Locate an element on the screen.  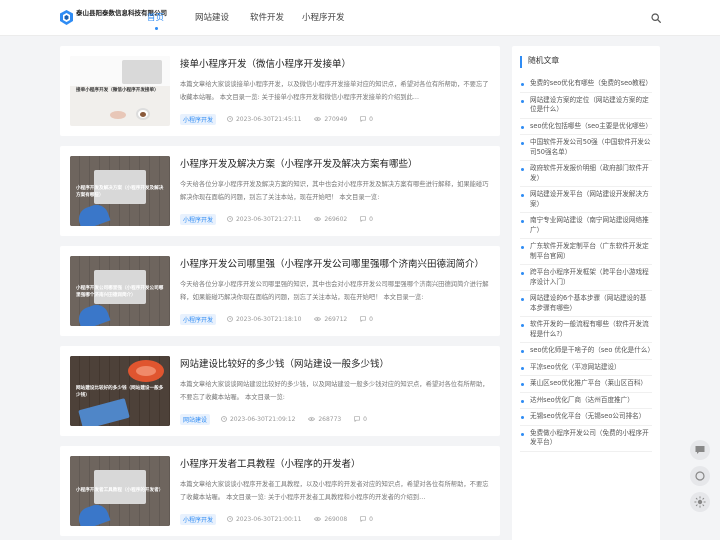
view-count-text: 269008 is located at coordinates (336, 519).